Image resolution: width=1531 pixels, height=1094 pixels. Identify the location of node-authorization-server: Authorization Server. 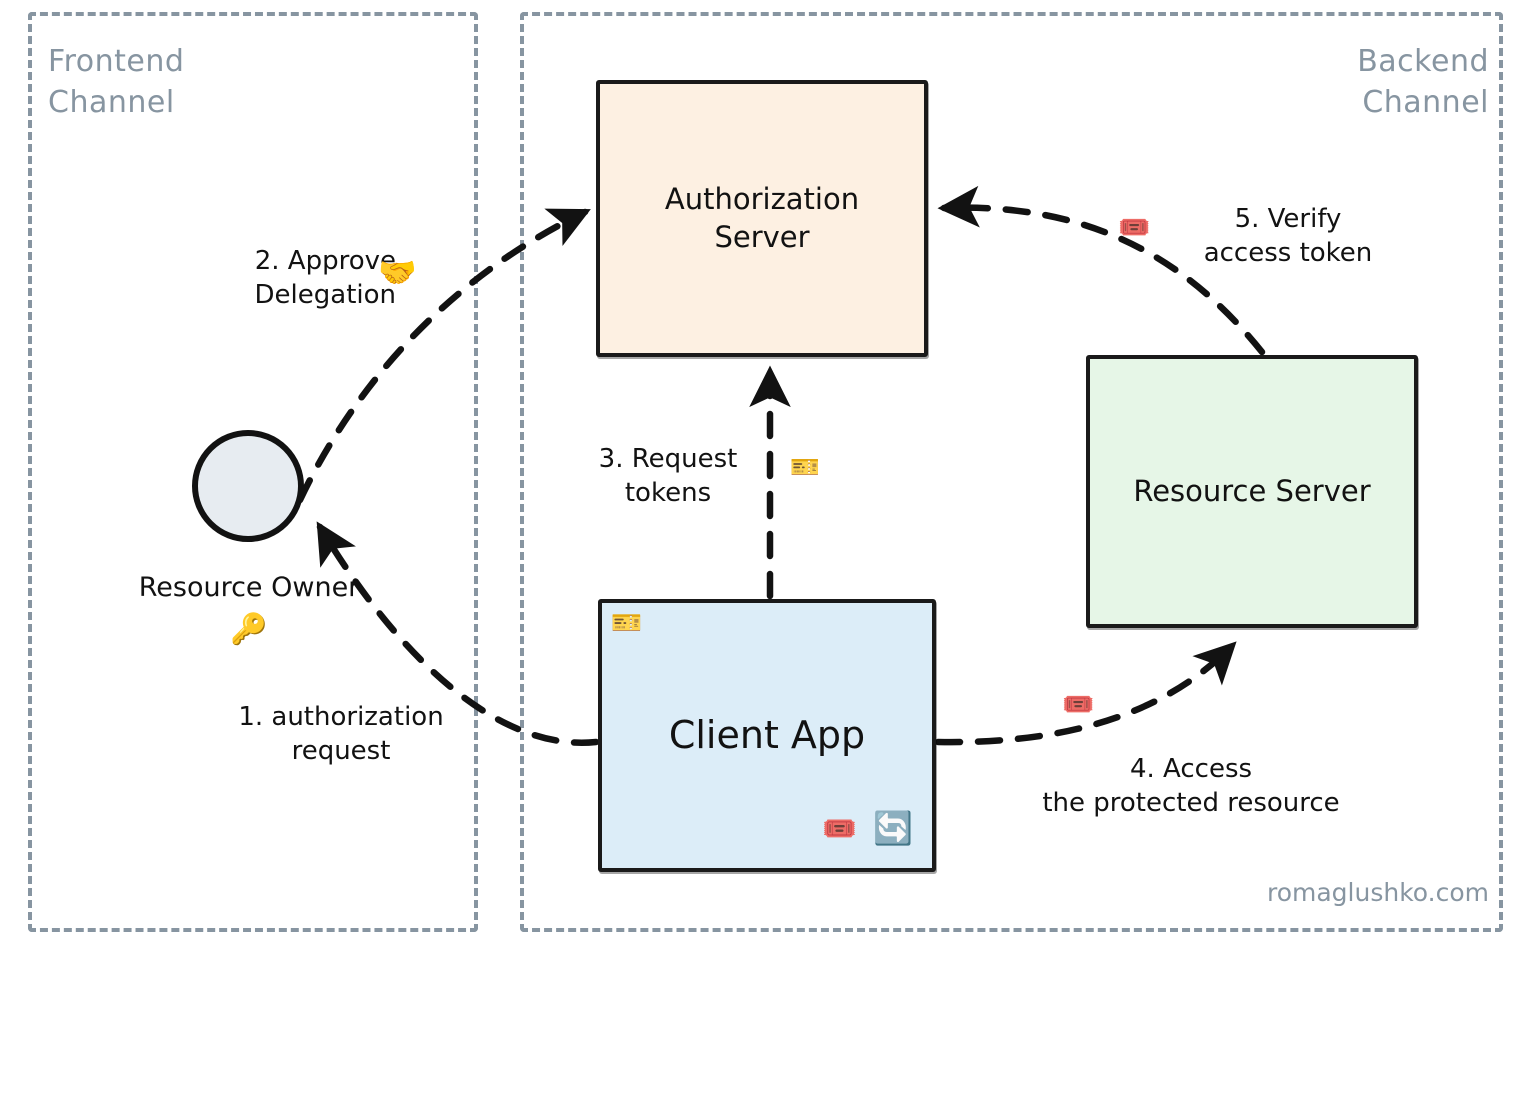
(762, 218).